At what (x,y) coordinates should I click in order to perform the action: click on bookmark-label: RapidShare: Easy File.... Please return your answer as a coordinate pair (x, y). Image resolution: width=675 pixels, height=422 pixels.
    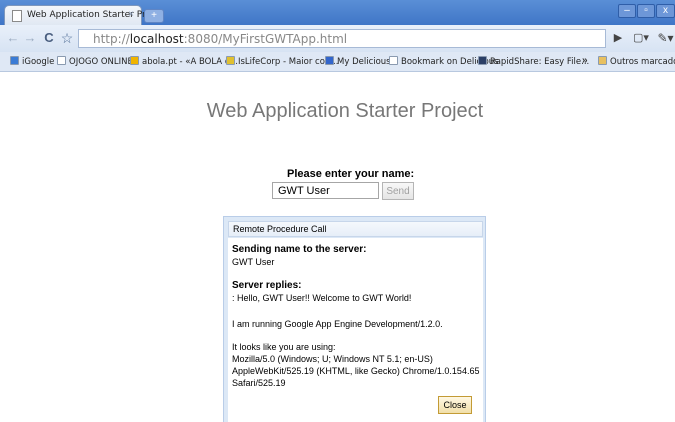
    Looking at the image, I should click on (540, 62).